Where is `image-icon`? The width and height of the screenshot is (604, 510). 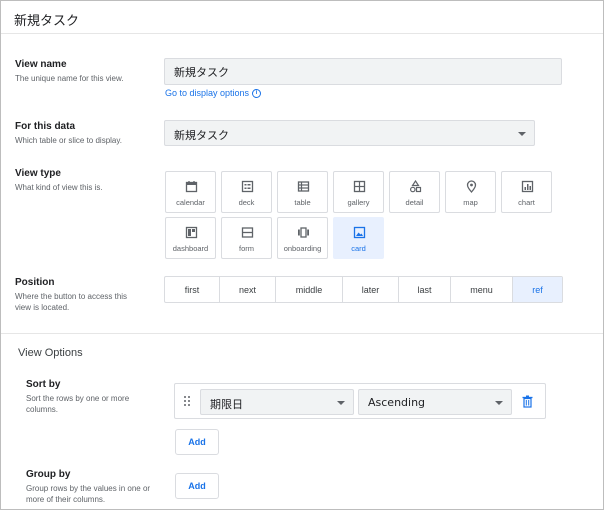 image-icon is located at coordinates (359, 232).